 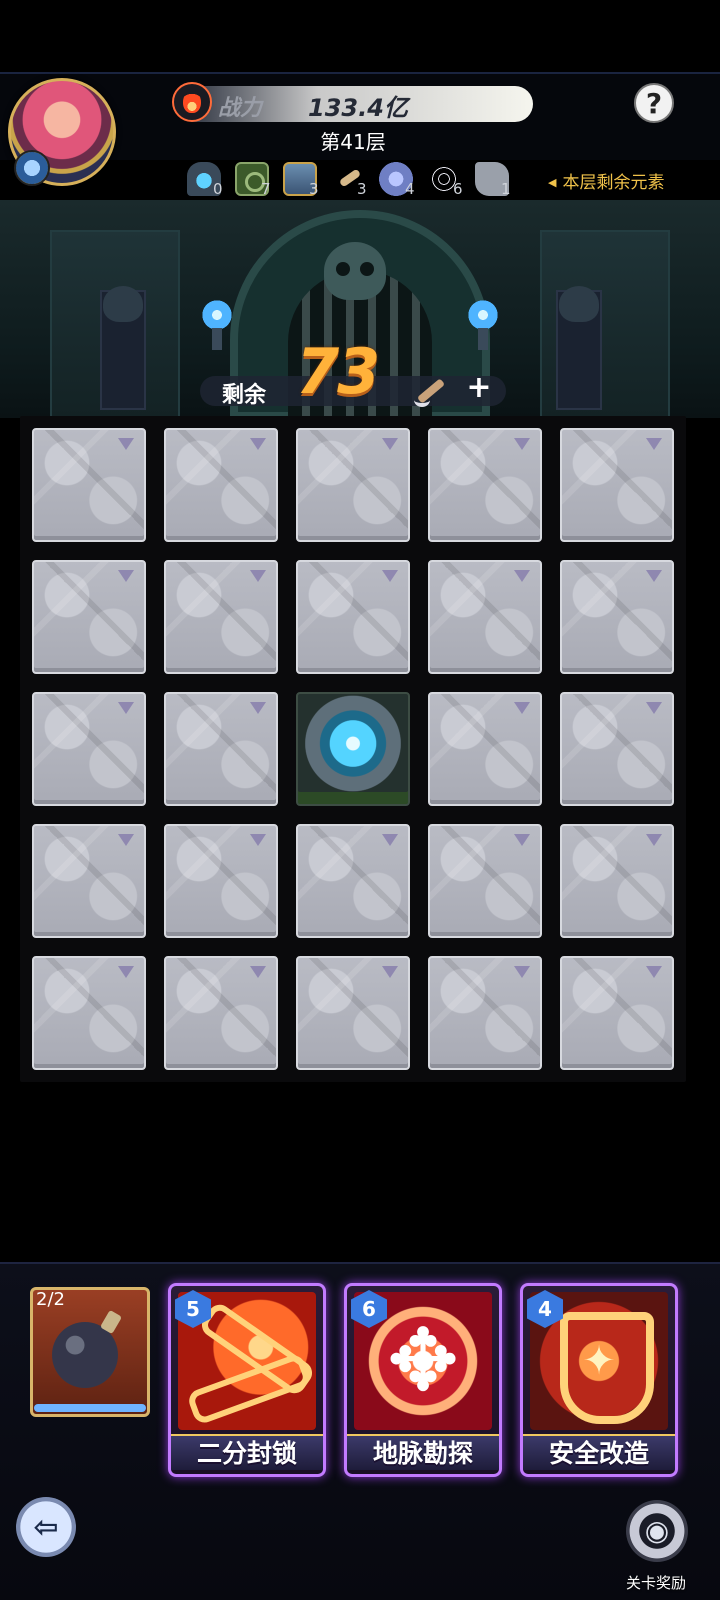 I want to click on pickaxe-icon, so click(x=428, y=391).